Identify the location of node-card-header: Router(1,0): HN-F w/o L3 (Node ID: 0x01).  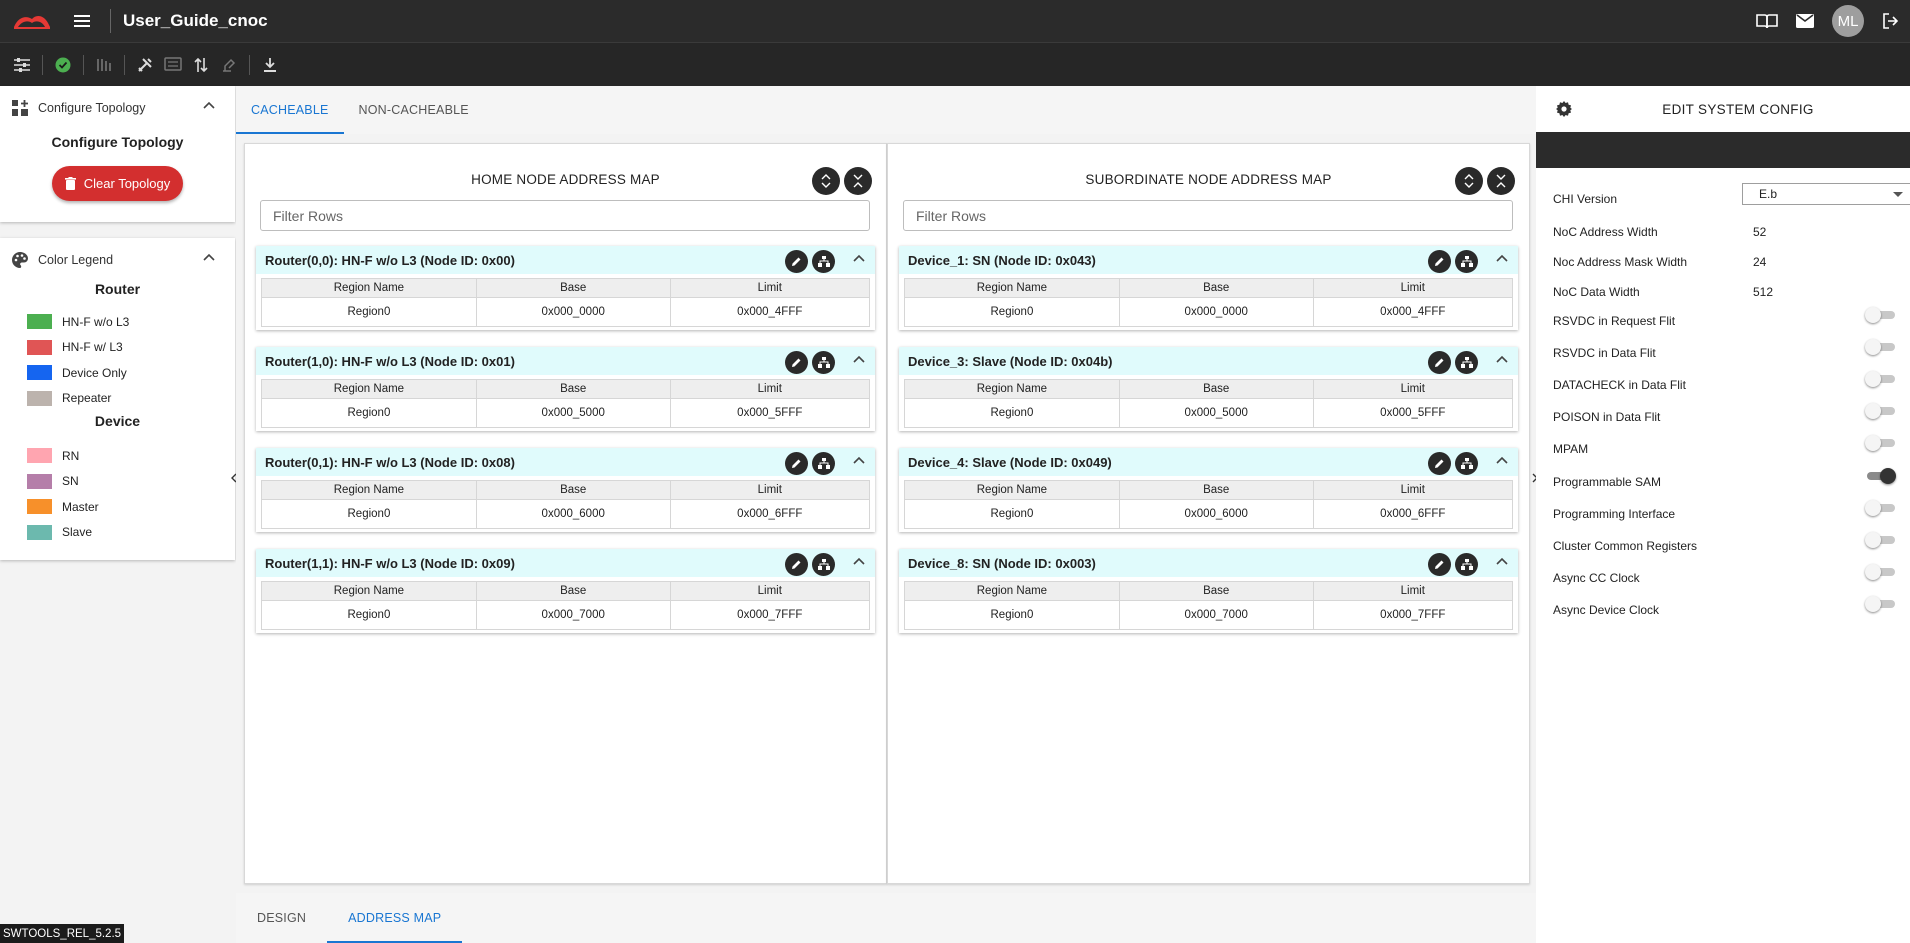
(565, 361).